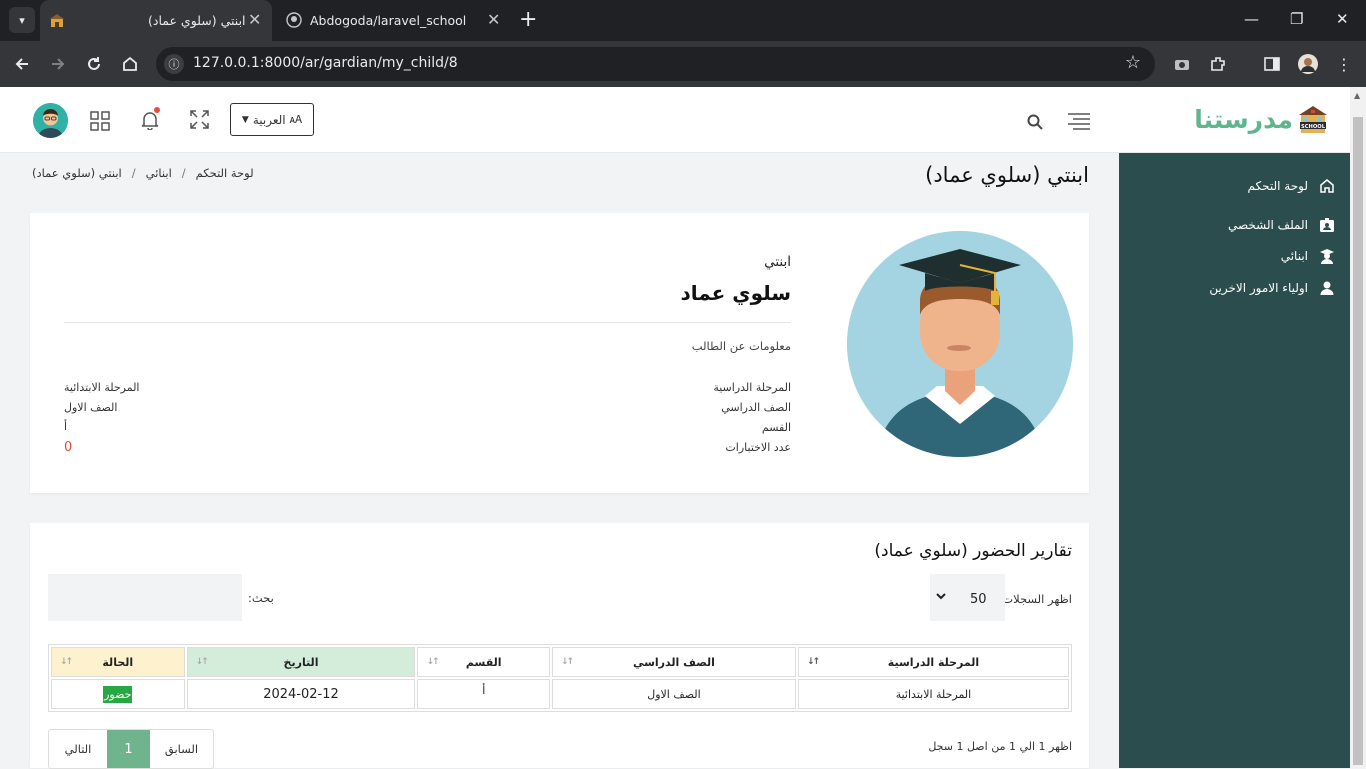 The width and height of the screenshot is (1366, 769). What do you see at coordinates (159, 173) in the screenshot?
I see `breadcrumb-item-children: ابنائي` at bounding box center [159, 173].